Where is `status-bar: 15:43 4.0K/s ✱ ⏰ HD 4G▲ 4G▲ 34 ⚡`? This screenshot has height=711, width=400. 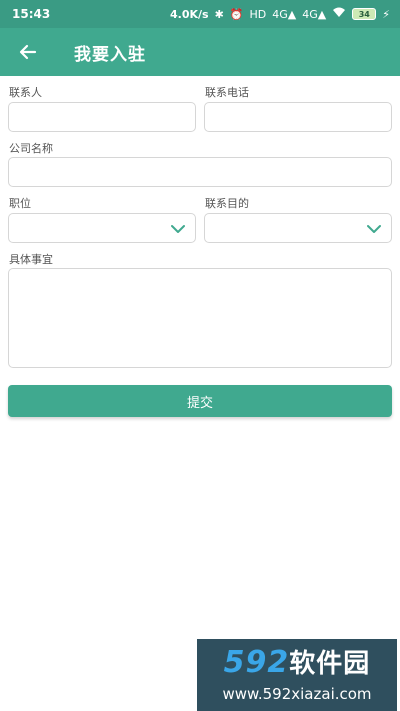 status-bar: 15:43 4.0K/s ✱ ⏰ HD 4G▲ 4G▲ 34 ⚡ is located at coordinates (200, 14).